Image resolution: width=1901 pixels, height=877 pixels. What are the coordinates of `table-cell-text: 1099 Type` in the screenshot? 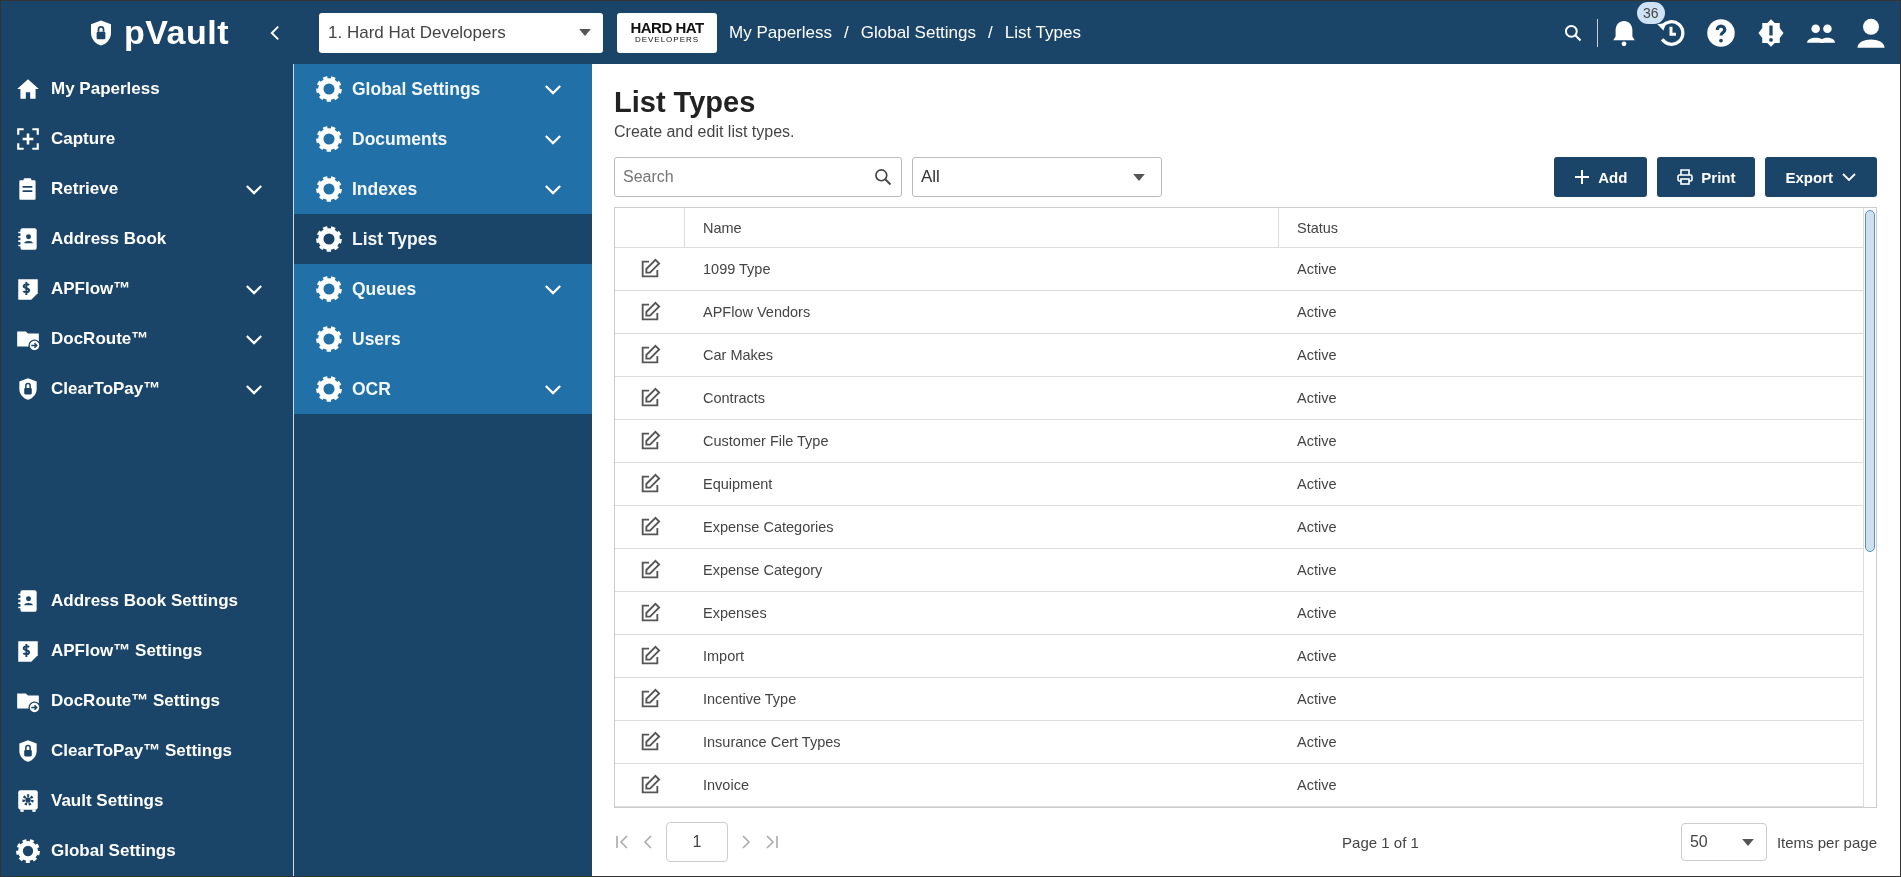 It's located at (737, 269).